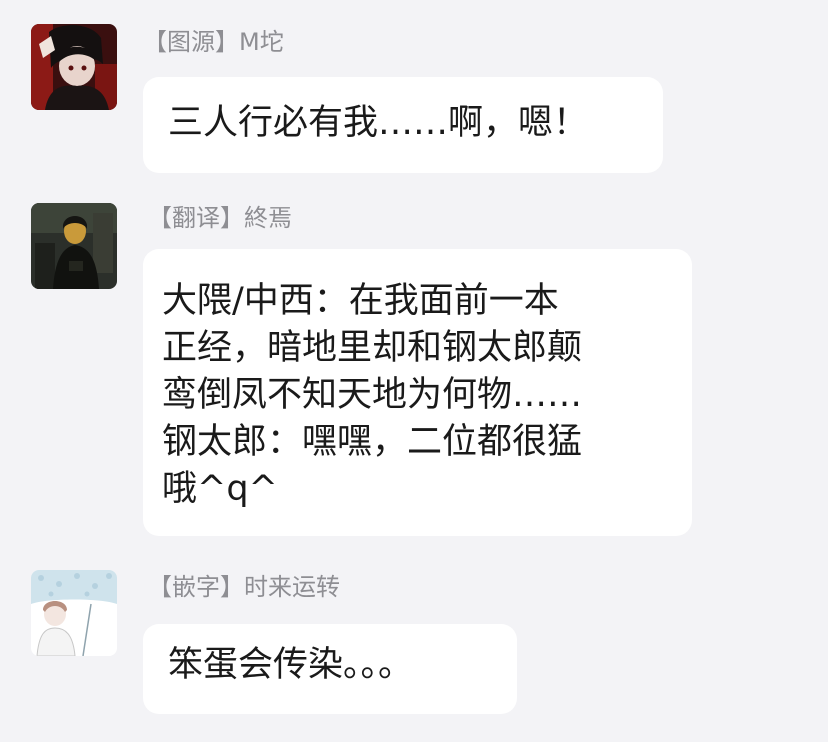 This screenshot has width=828, height=742. Describe the element at coordinates (213, 42) in the screenshot. I see `sender-name: 【图源】M坨` at that location.